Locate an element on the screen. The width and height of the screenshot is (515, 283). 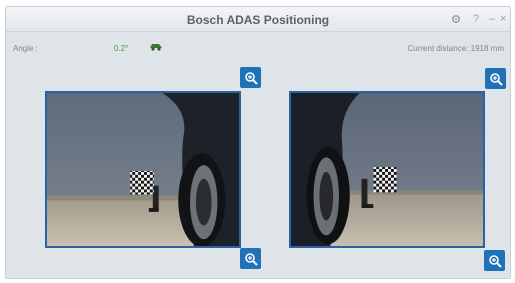
angle-value: 0.2° is located at coordinates (121, 48).